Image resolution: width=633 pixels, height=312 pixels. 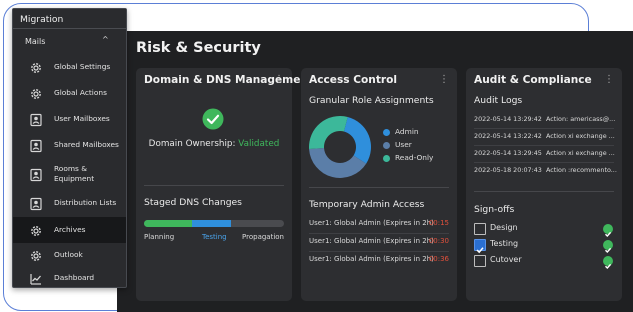 I want to click on page-title: Risk & Security, so click(x=198, y=48).